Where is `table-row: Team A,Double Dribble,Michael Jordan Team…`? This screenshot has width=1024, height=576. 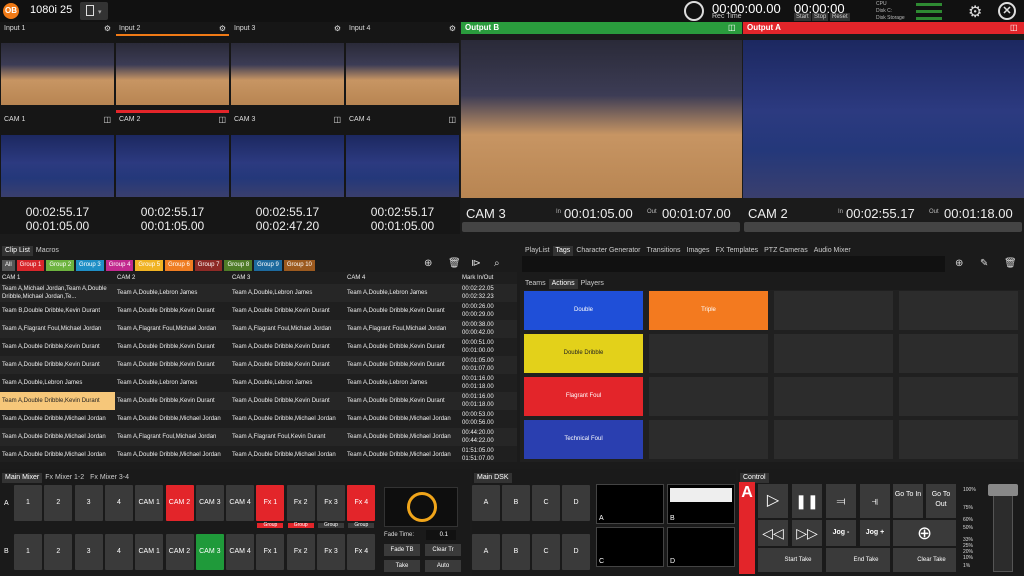
table-row: Team A,Double Dribble,Michael Jordan Team… is located at coordinates (258, 437).